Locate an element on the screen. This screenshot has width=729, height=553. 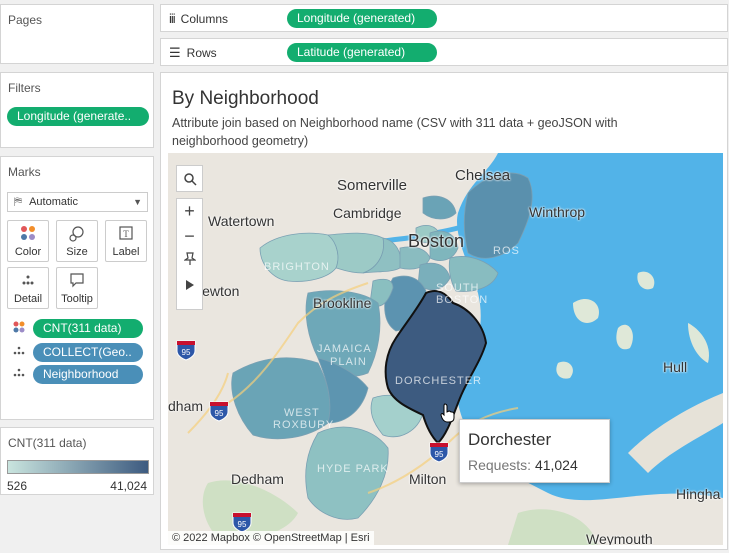
viz-title: By Neighborhood is located at coordinates (245, 98).